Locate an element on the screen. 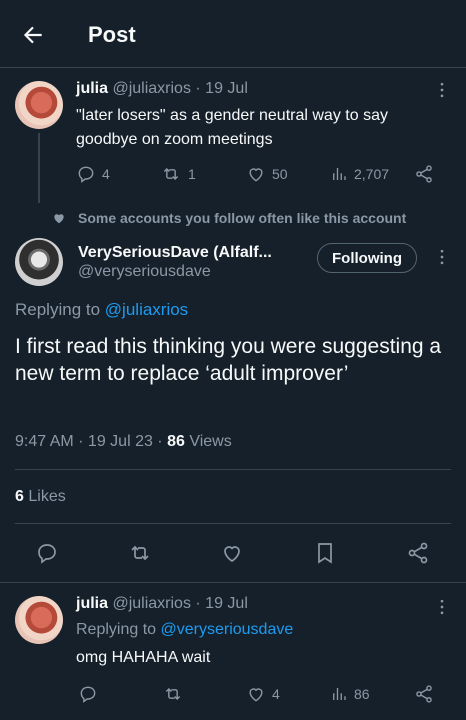 This screenshot has width=466, height=720. repost-button: 1 is located at coordinates (178, 174).